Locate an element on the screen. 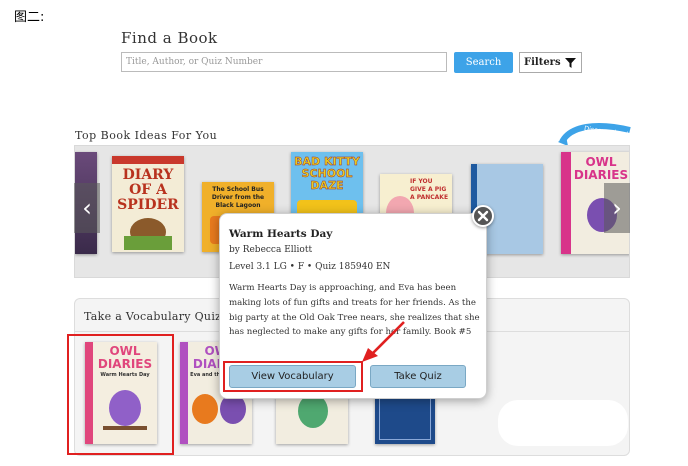  top-books-heading: Top Book Ideas For You is located at coordinates (146, 135).